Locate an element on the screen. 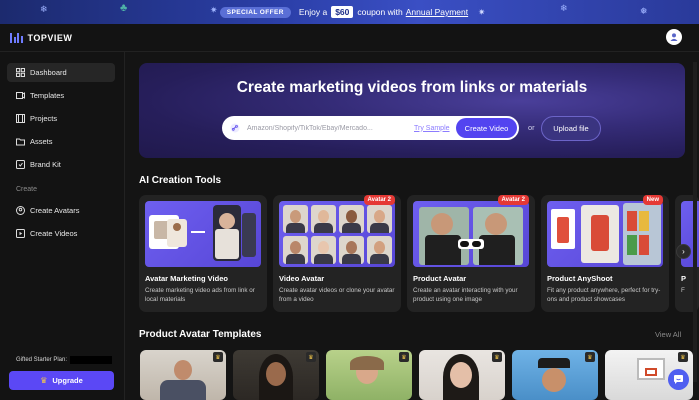  coupon-value: $60 is located at coordinates (342, 12).